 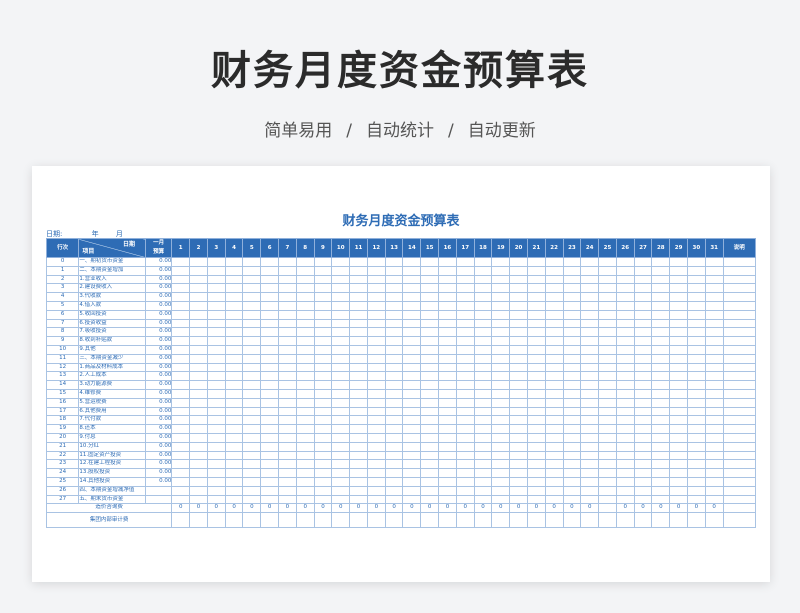 I want to click on row-item: 三、本期资金减少, so click(x=112, y=358).